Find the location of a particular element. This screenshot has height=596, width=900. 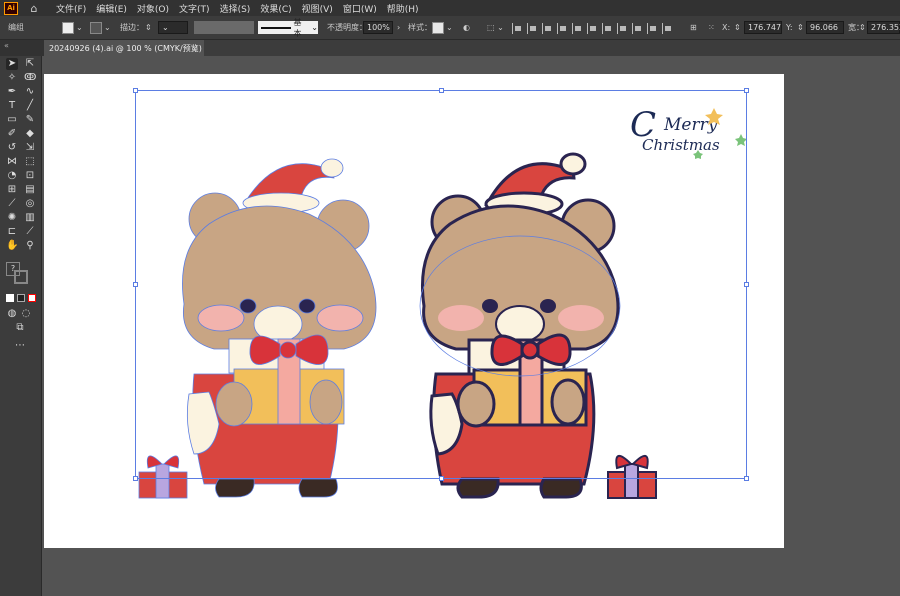

toolbar-collapse-strip: « is located at coordinates (22, 48).